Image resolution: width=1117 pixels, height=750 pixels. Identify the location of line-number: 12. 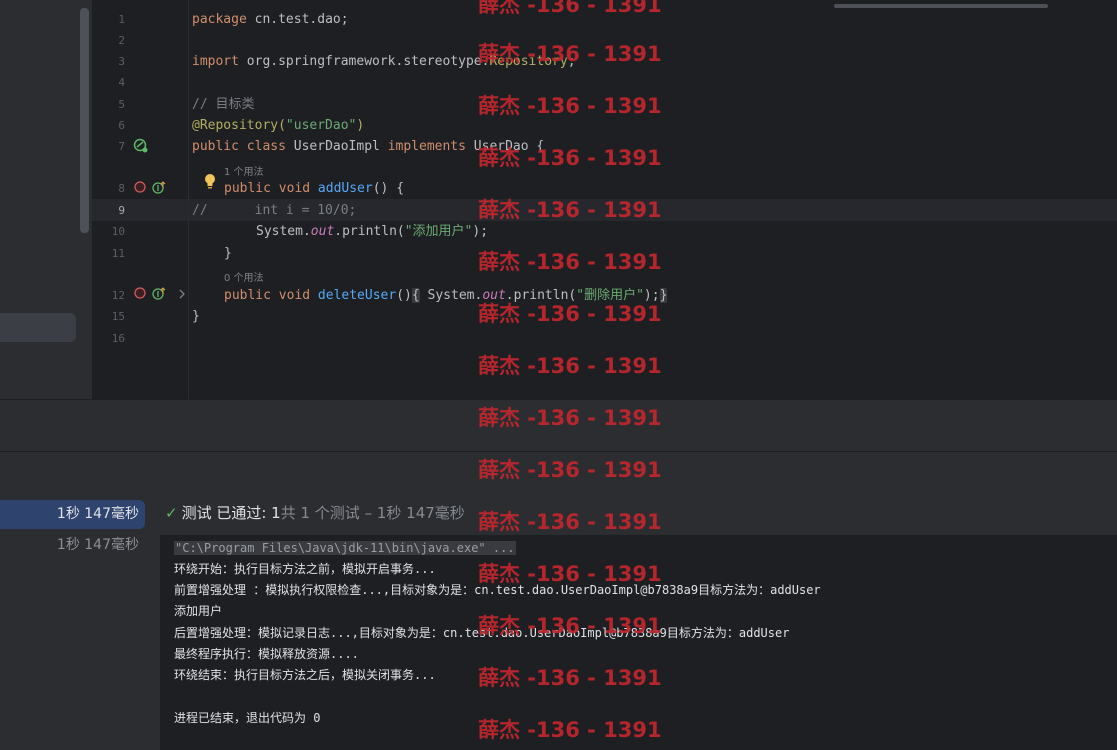
(118, 295).